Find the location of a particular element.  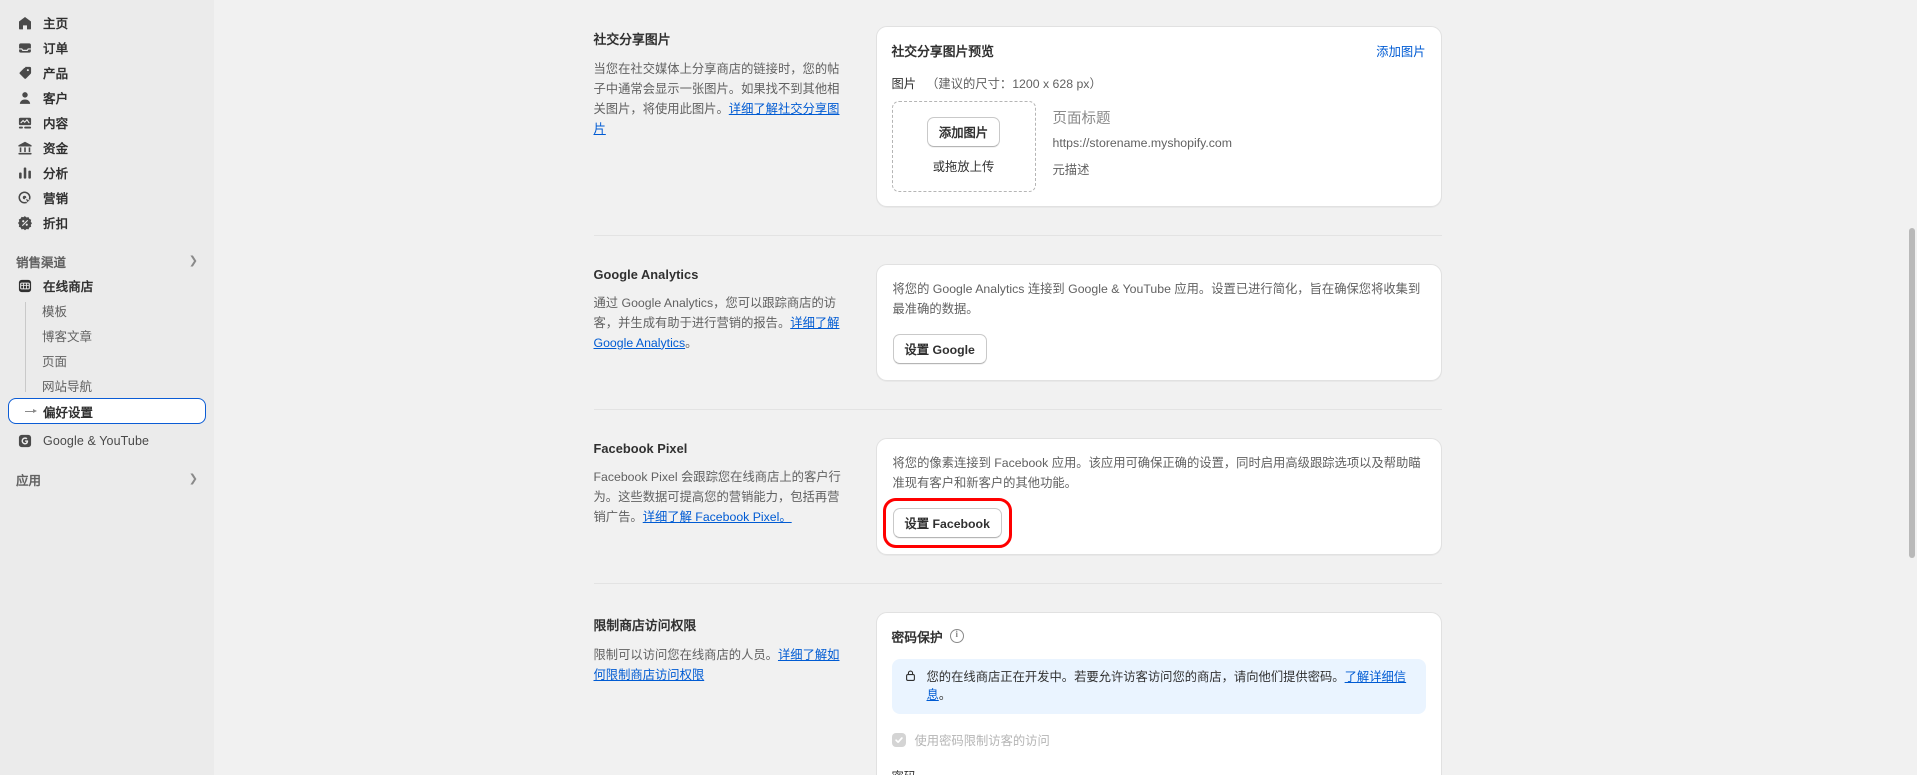

sidebar-item-pages: 页面 is located at coordinates (107, 360).